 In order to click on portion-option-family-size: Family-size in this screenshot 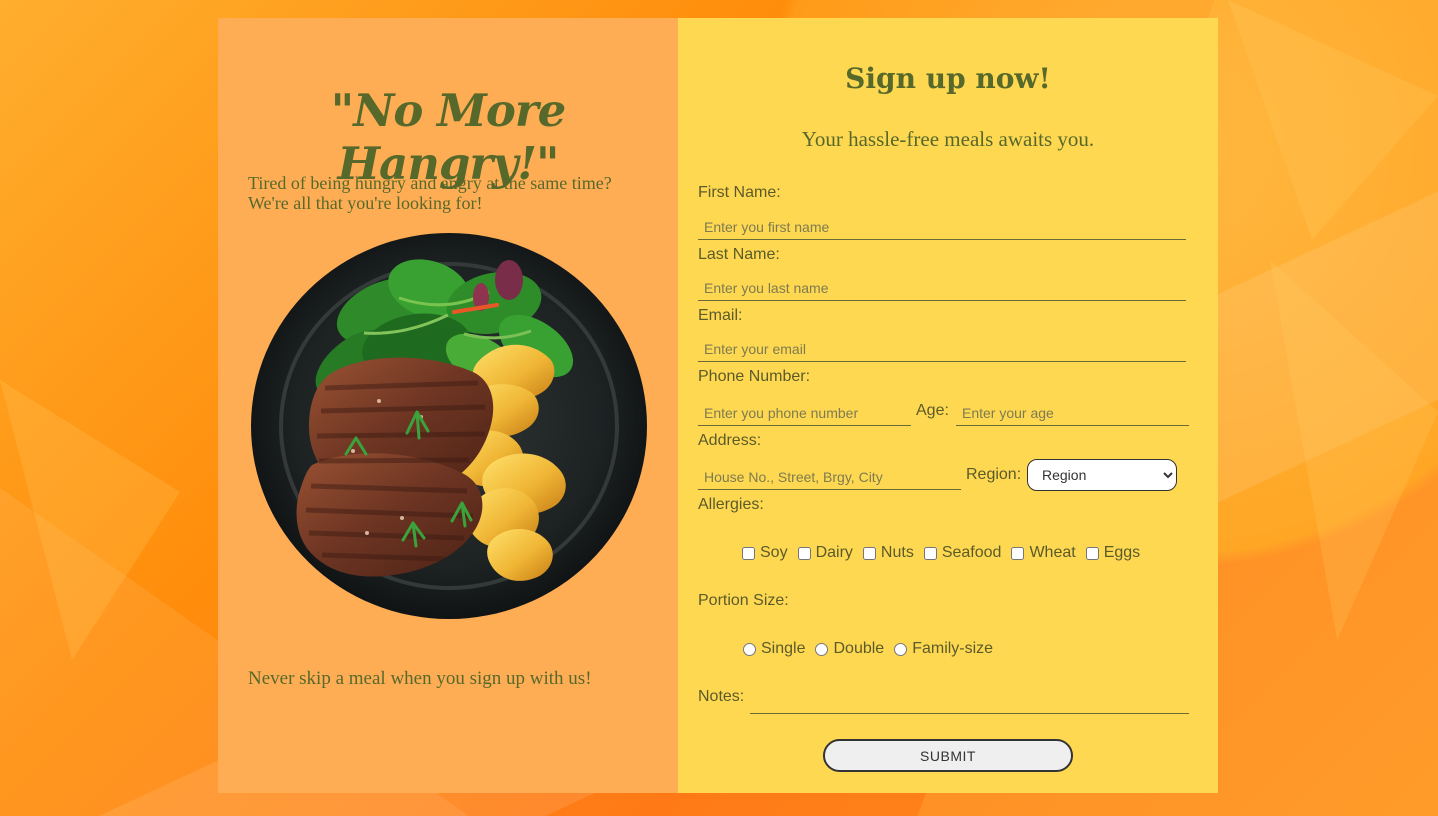, I will do `click(943, 649)`.